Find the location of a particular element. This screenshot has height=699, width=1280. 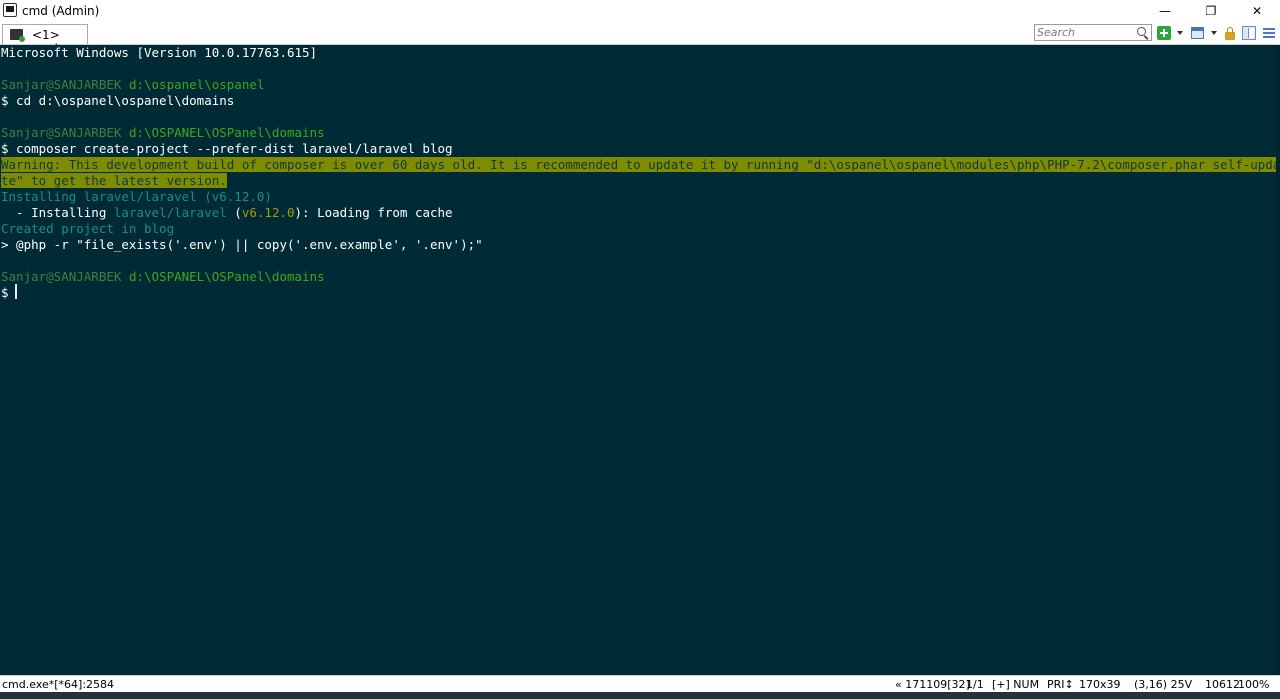

status-priority: PRI↕ is located at coordinates (1060, 684).